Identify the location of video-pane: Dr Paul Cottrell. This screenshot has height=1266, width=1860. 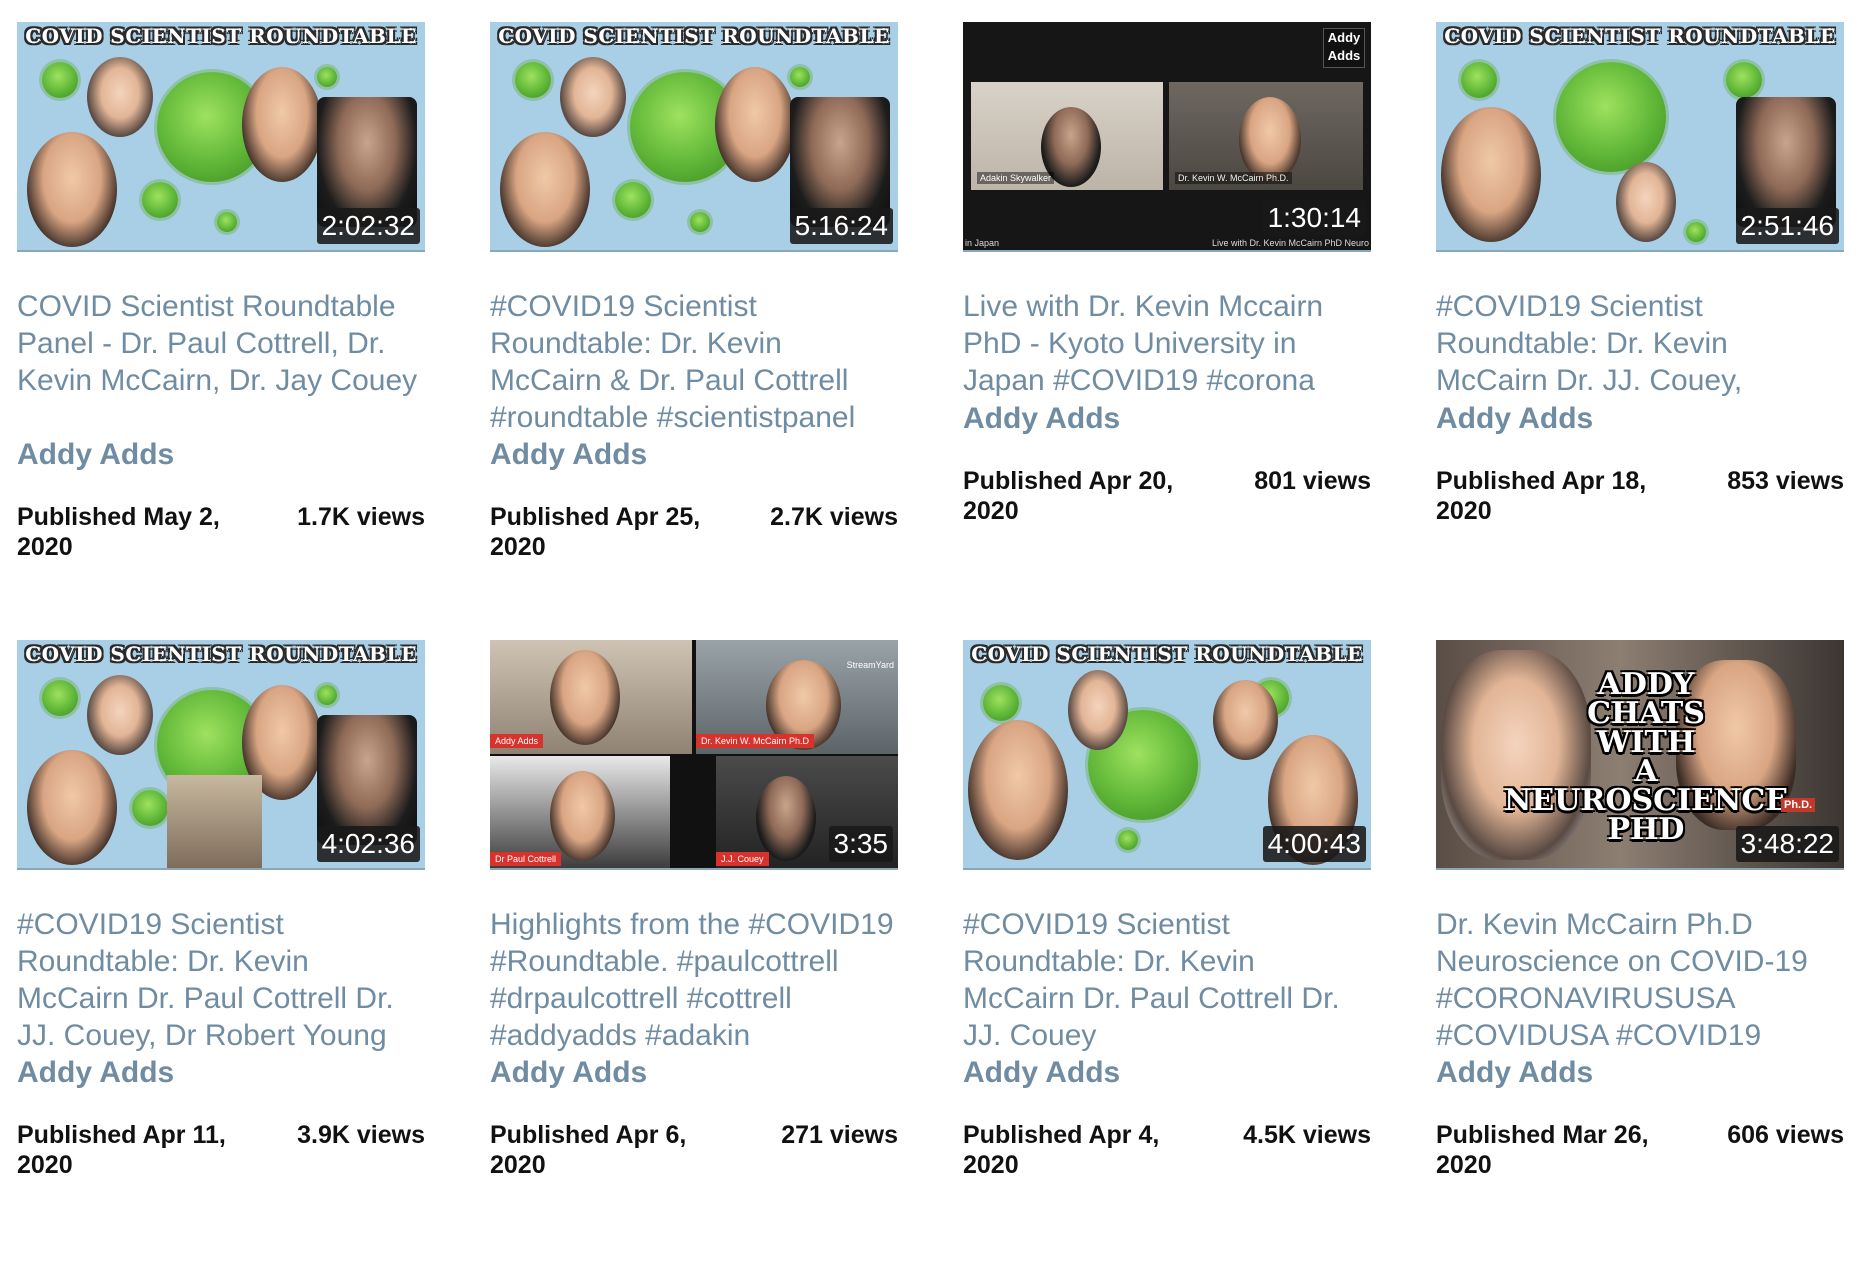
(580, 812).